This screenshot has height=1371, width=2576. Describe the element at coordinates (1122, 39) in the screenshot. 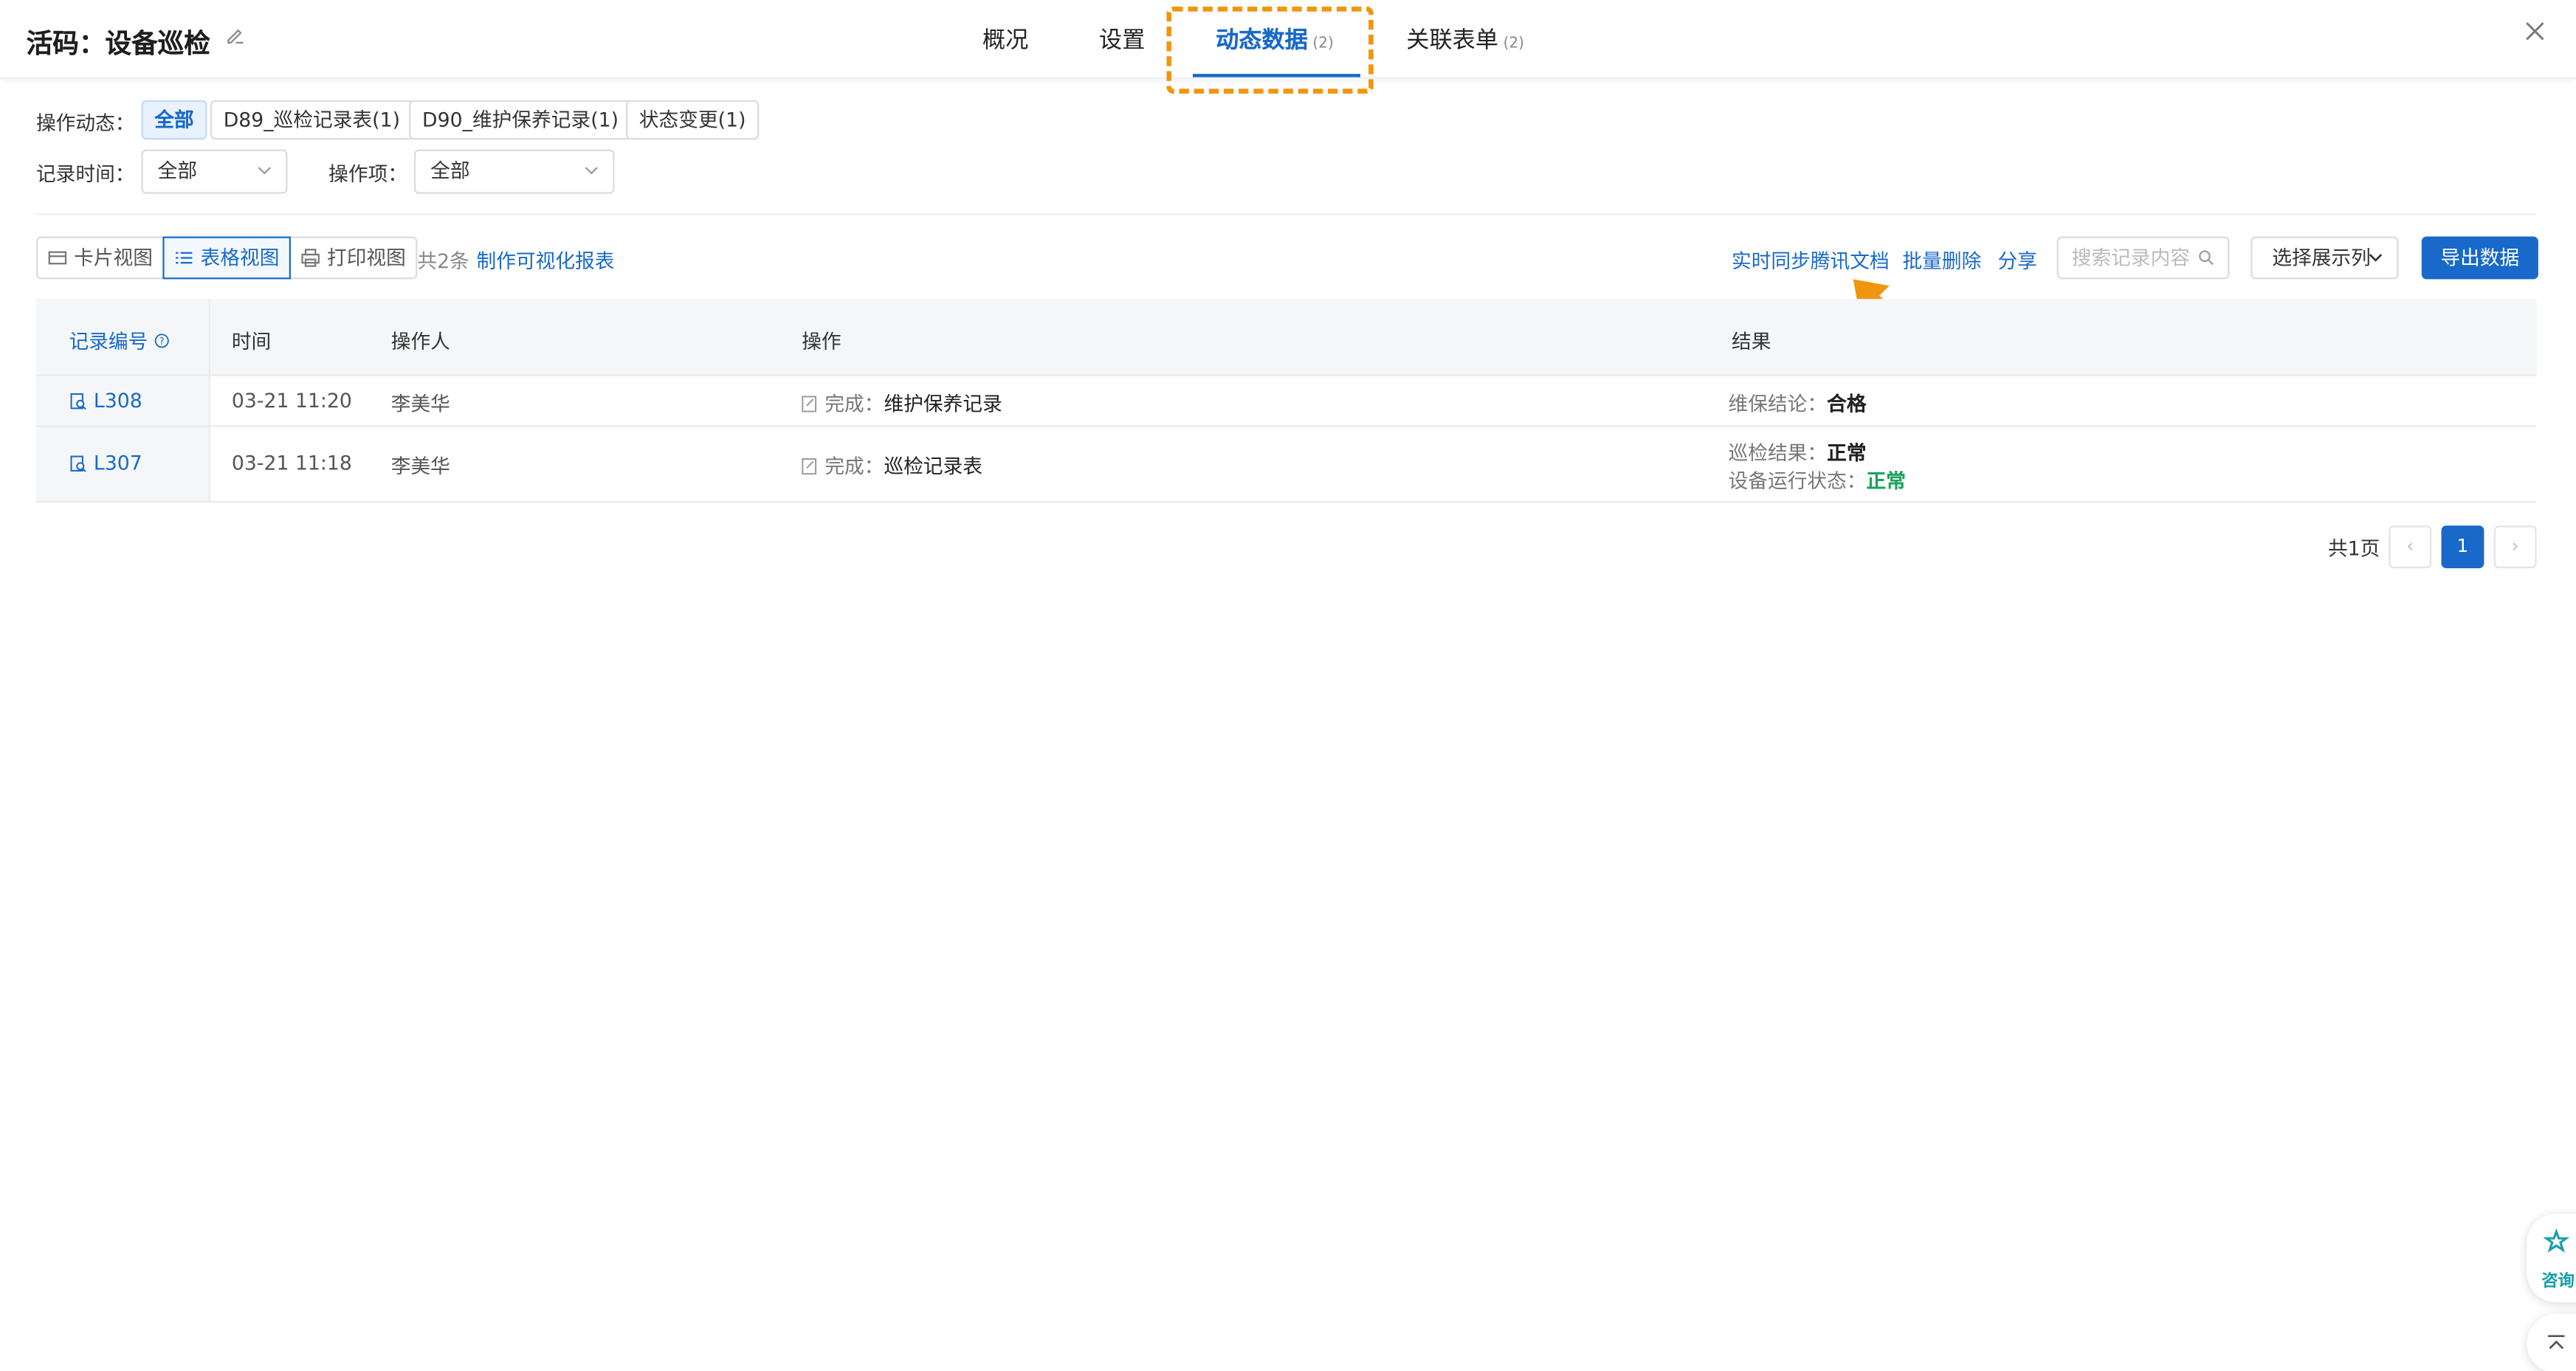

I see `tab-settings: 设置` at that location.